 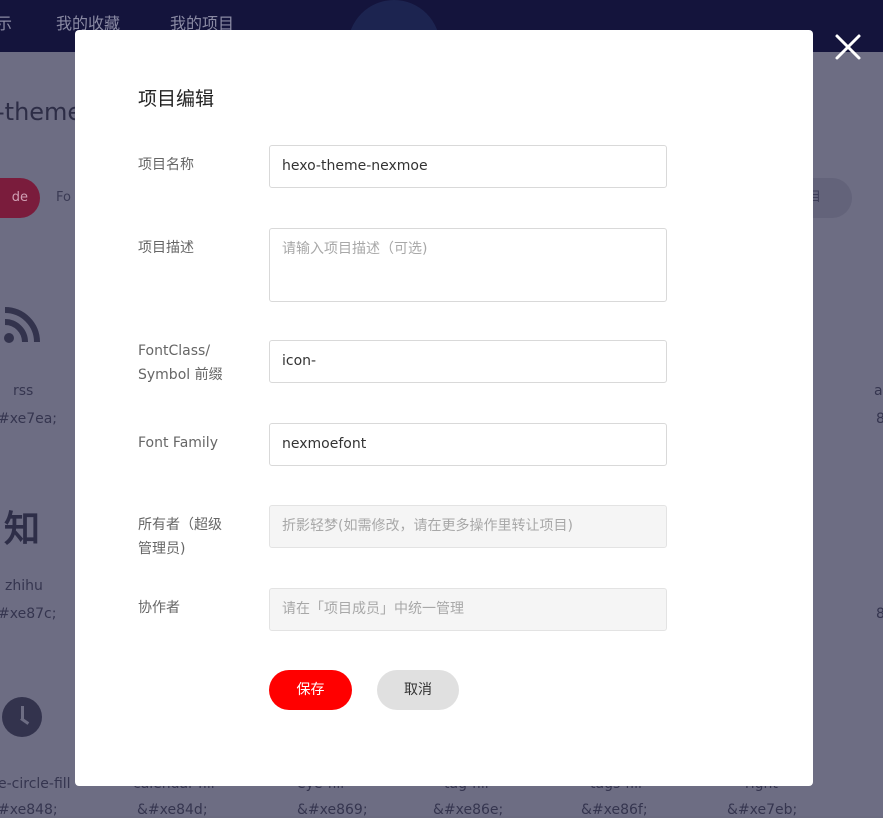 I want to click on bg-tab-pill-active: de, so click(x=20, y=198).